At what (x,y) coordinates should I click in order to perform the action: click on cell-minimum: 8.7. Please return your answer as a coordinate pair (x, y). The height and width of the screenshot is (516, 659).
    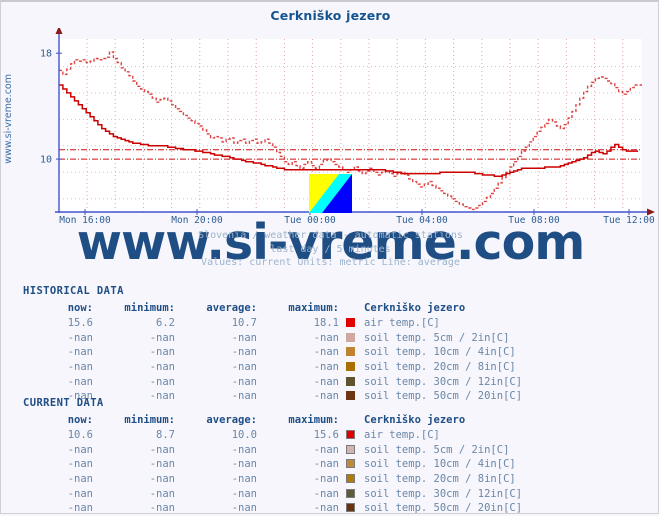
    Looking at the image, I should click on (165, 435).